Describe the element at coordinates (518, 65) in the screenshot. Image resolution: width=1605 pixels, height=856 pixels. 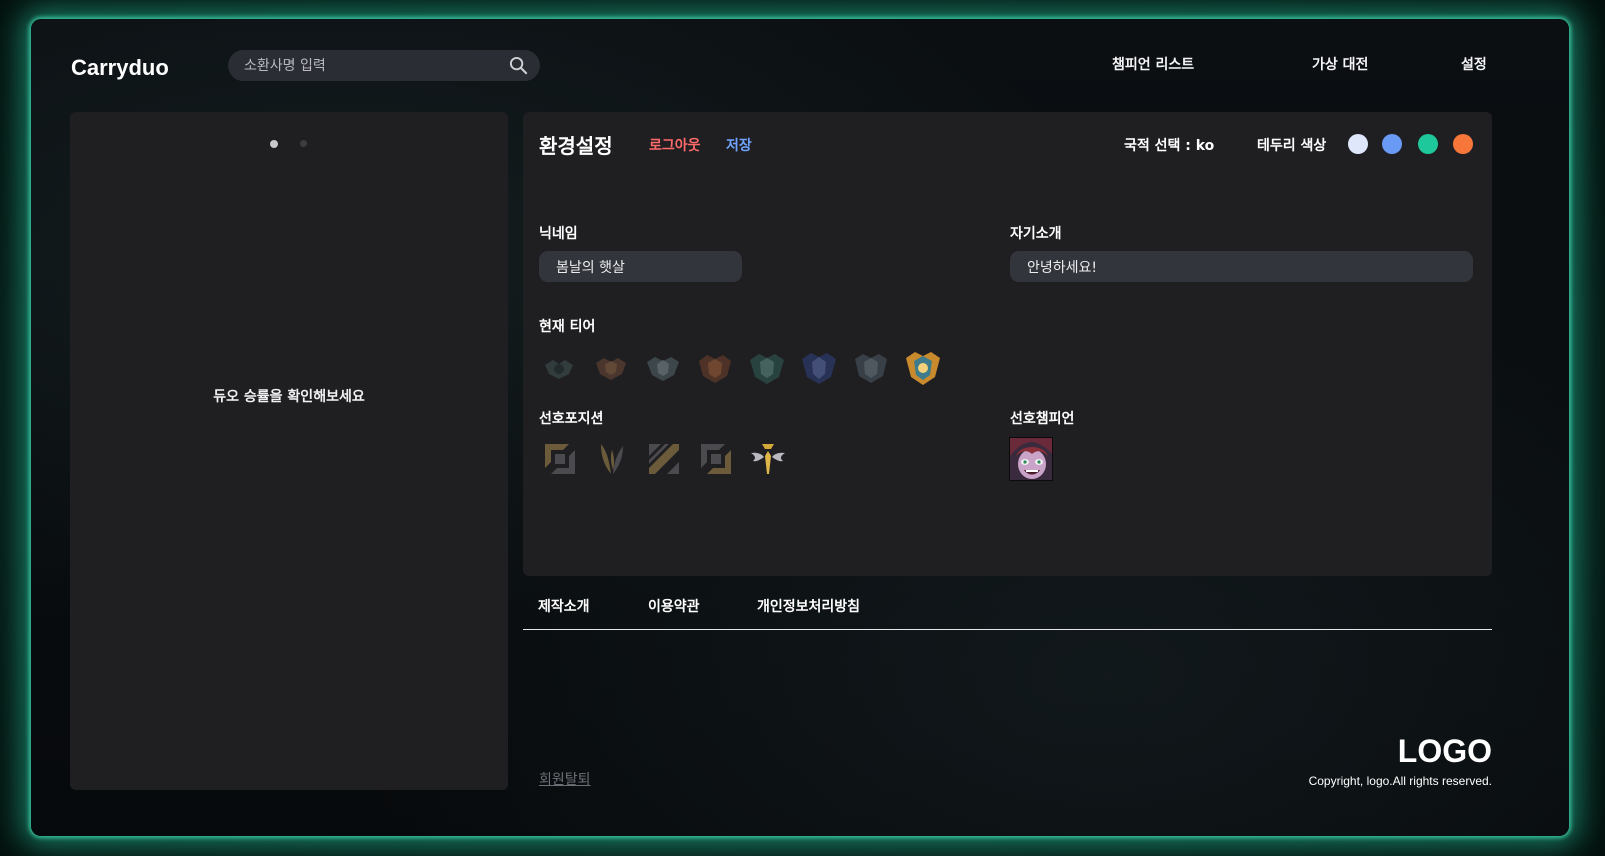
I see `search-icon` at that location.